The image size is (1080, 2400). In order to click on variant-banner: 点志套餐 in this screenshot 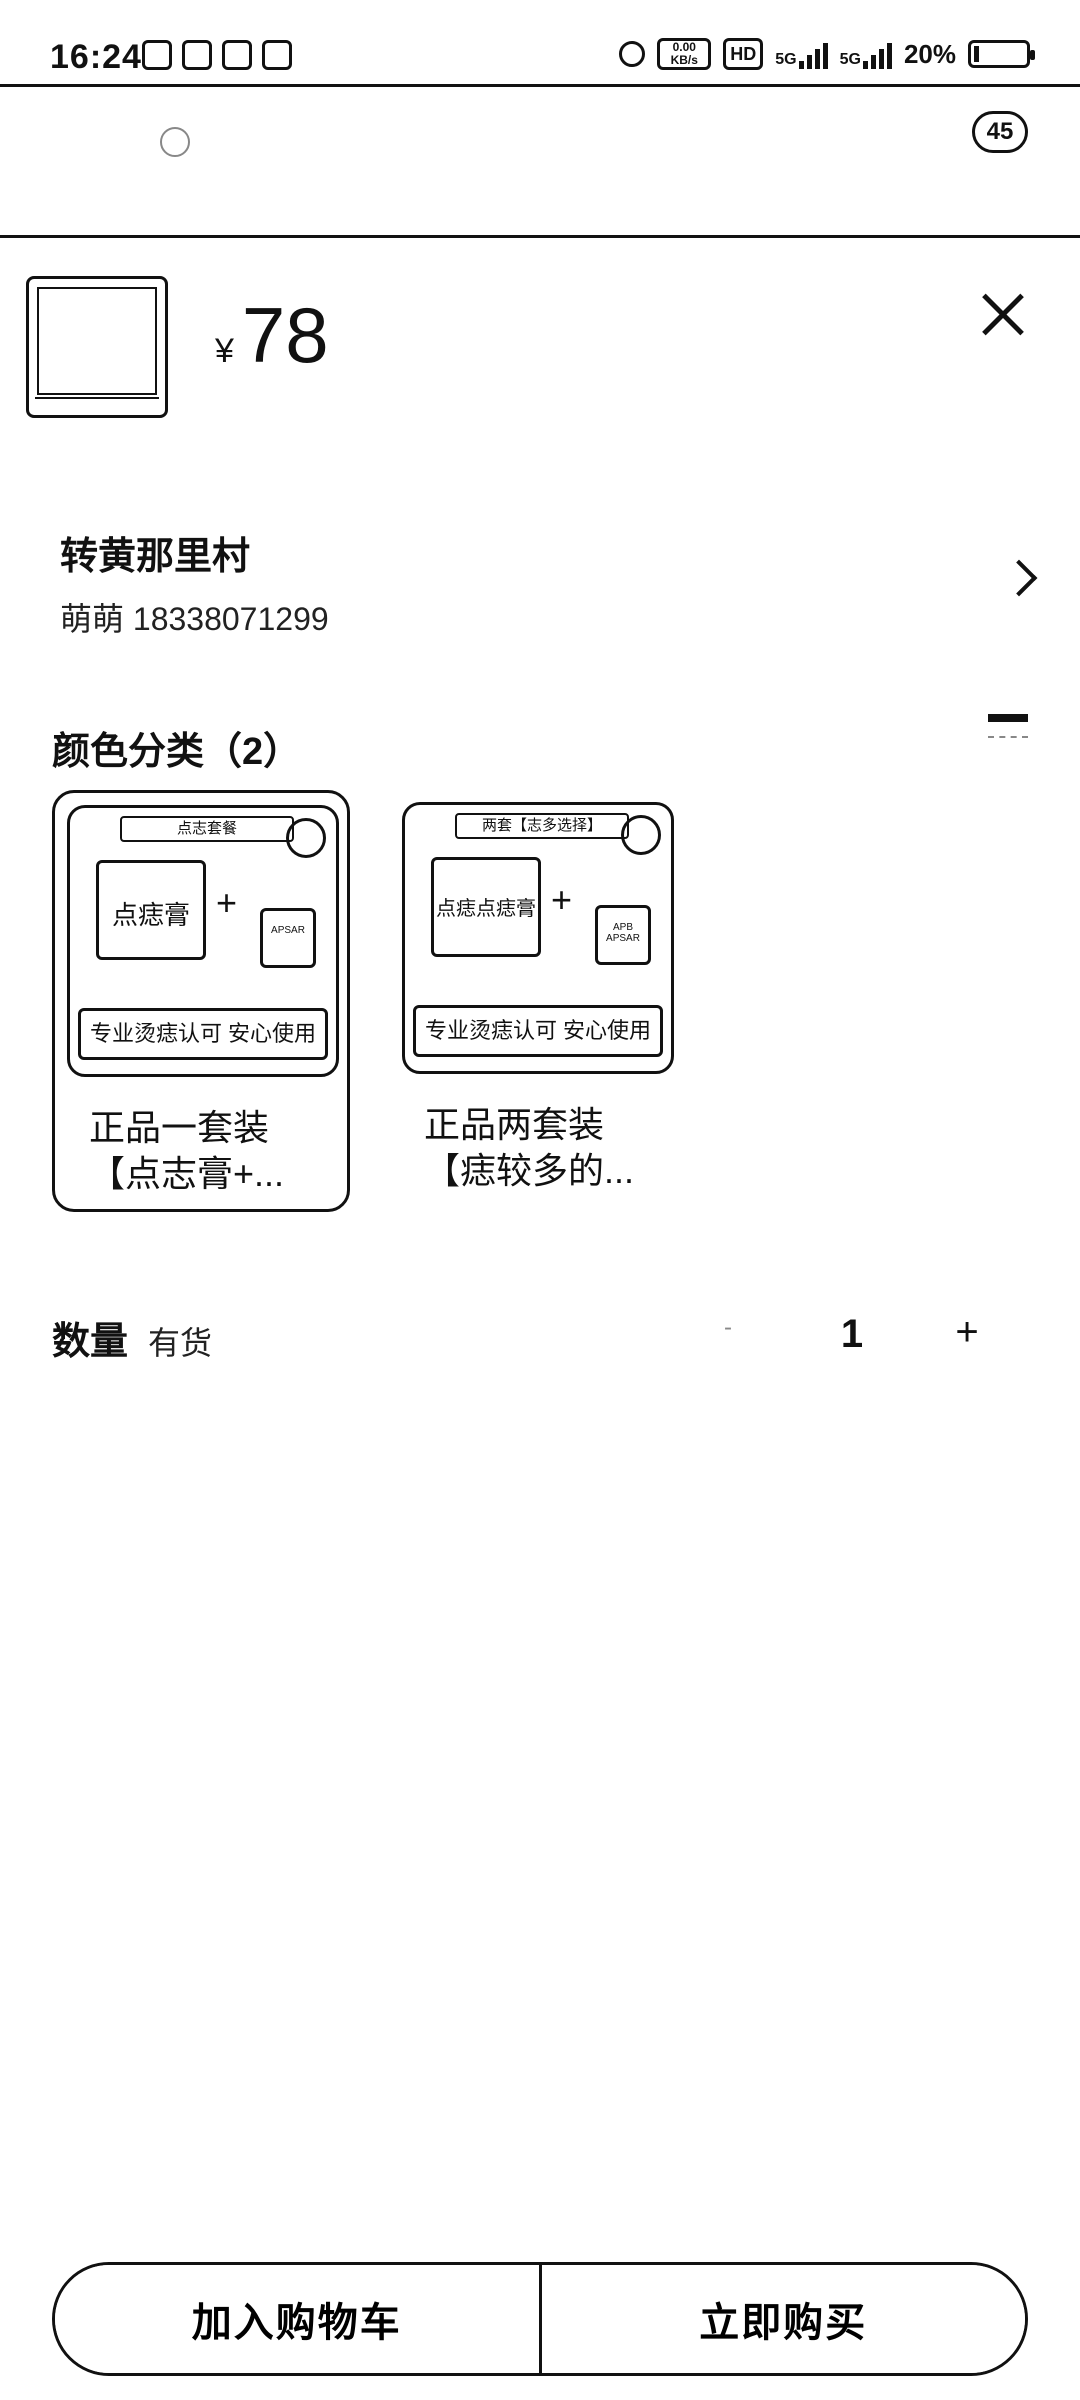, I will do `click(207, 829)`.